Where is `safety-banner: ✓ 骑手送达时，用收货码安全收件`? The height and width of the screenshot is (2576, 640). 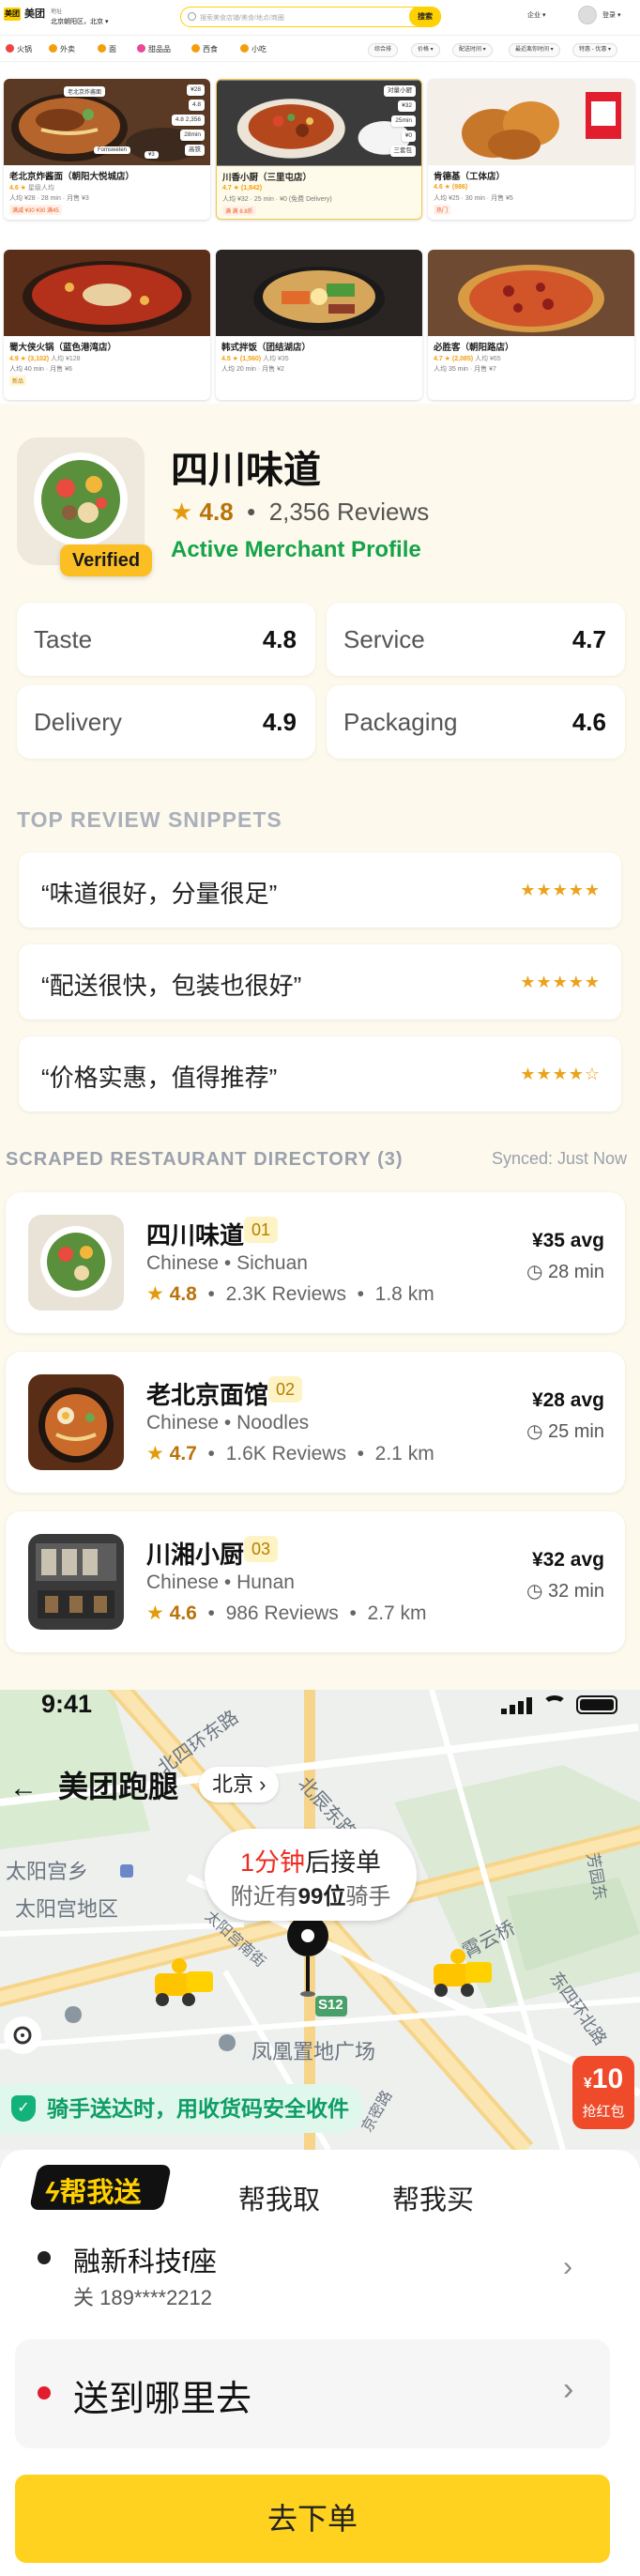
safety-banner: ✓ 骑手送达时，用收货码安全收件 is located at coordinates (182, 2108).